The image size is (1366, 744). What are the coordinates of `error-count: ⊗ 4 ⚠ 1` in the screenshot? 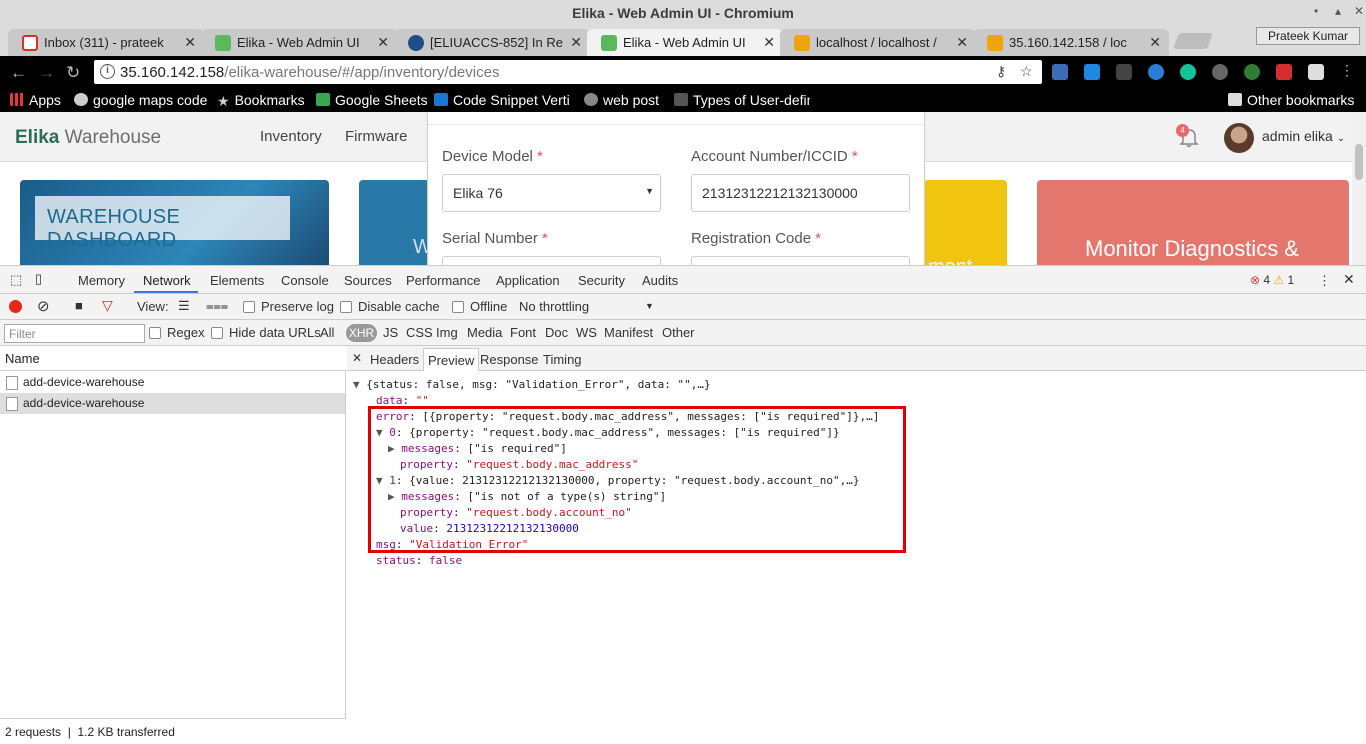 It's located at (1272, 280).